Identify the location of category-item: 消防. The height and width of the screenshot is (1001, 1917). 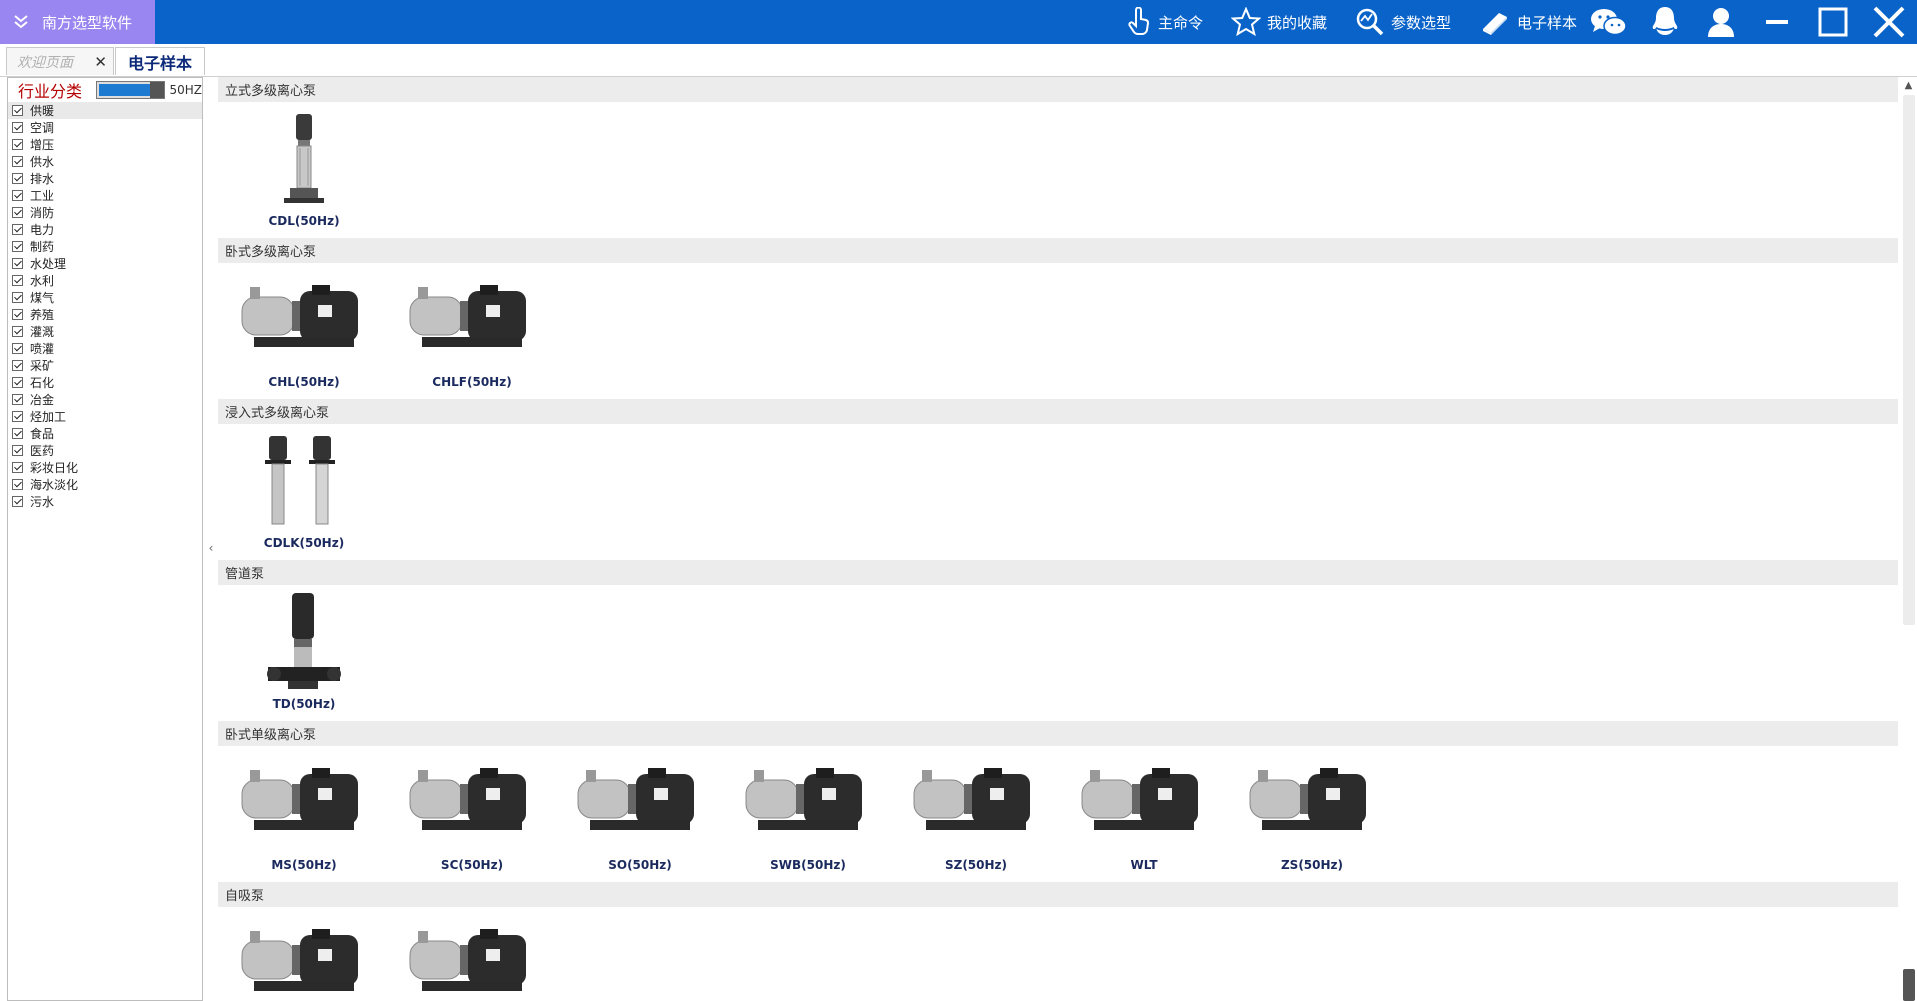
(105, 212).